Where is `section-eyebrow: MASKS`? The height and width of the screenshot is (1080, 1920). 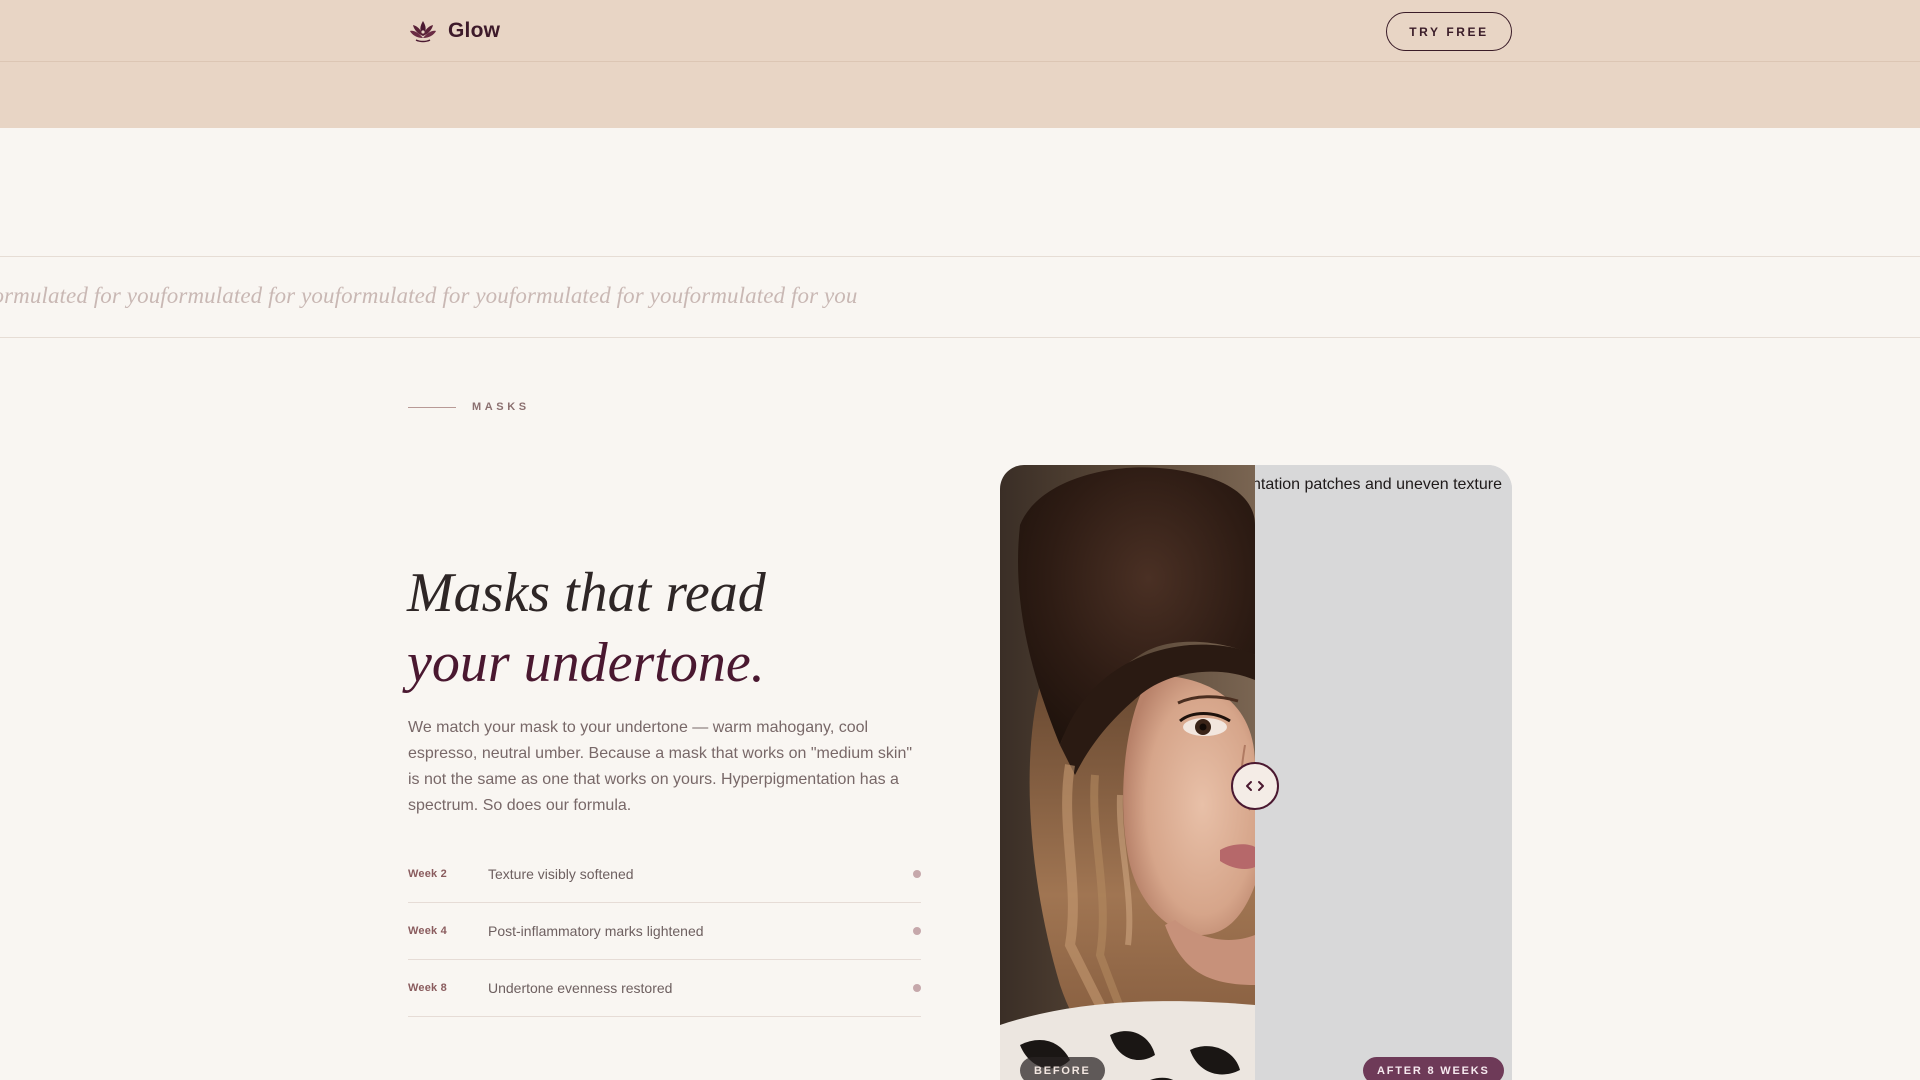
section-eyebrow: MASKS is located at coordinates (469, 407).